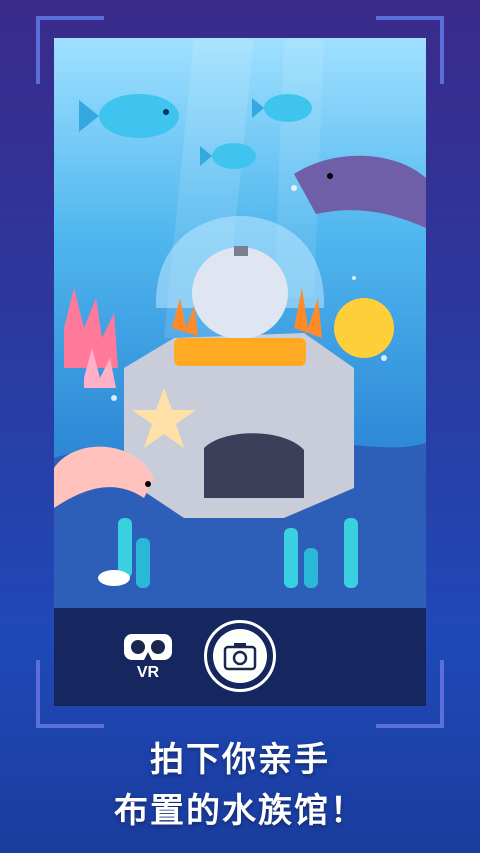  I want to click on camera-icon, so click(240, 657).